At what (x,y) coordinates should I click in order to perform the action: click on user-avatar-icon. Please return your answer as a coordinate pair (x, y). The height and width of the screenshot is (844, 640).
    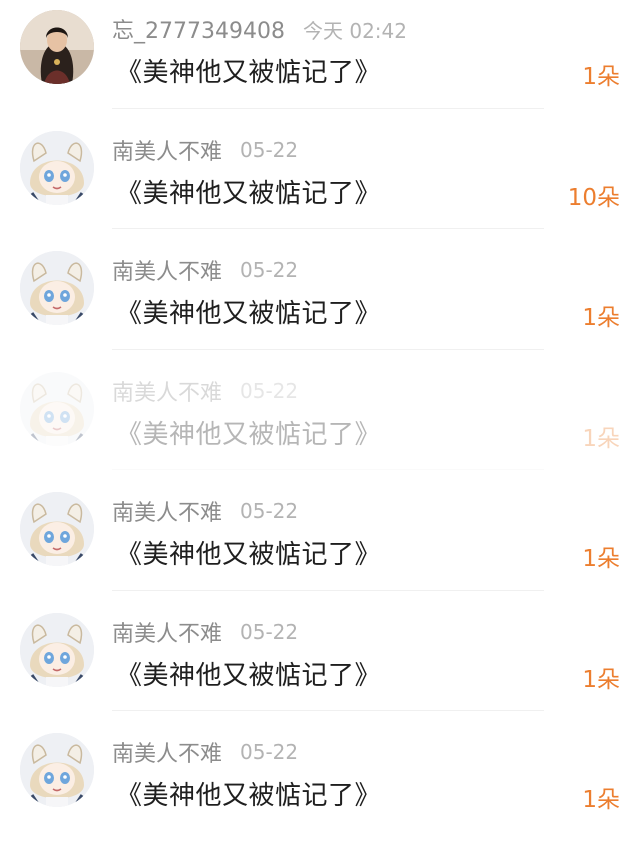
    Looking at the image, I should click on (57, 47).